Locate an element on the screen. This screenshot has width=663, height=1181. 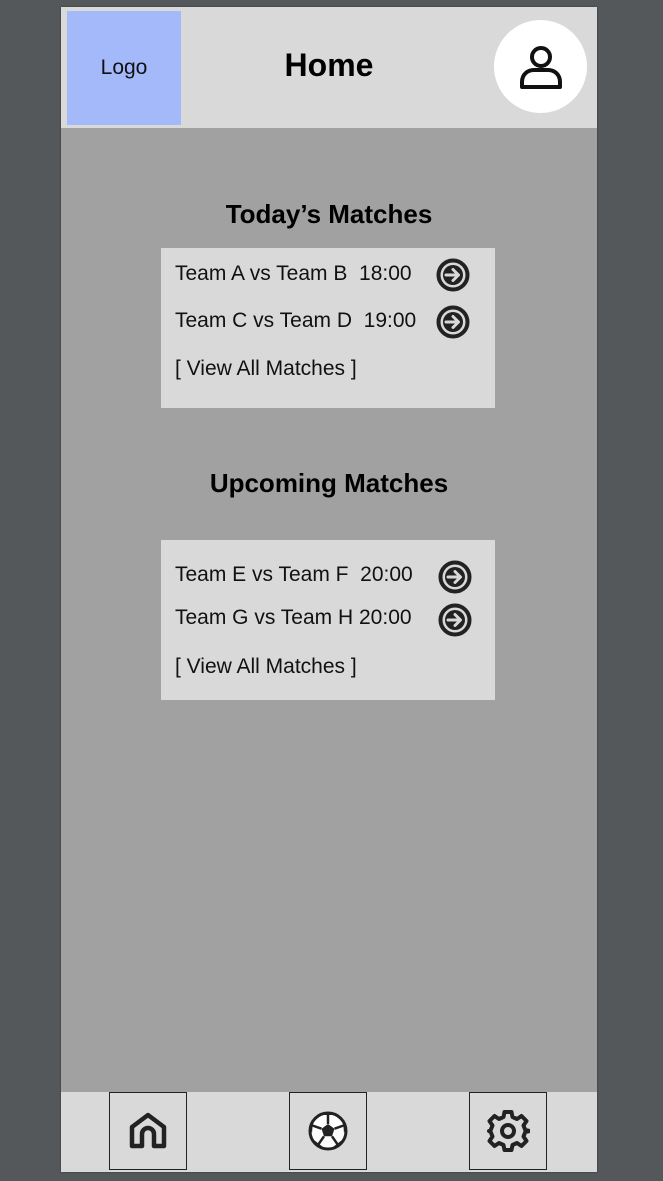
nav-settings-button is located at coordinates (508, 1131).